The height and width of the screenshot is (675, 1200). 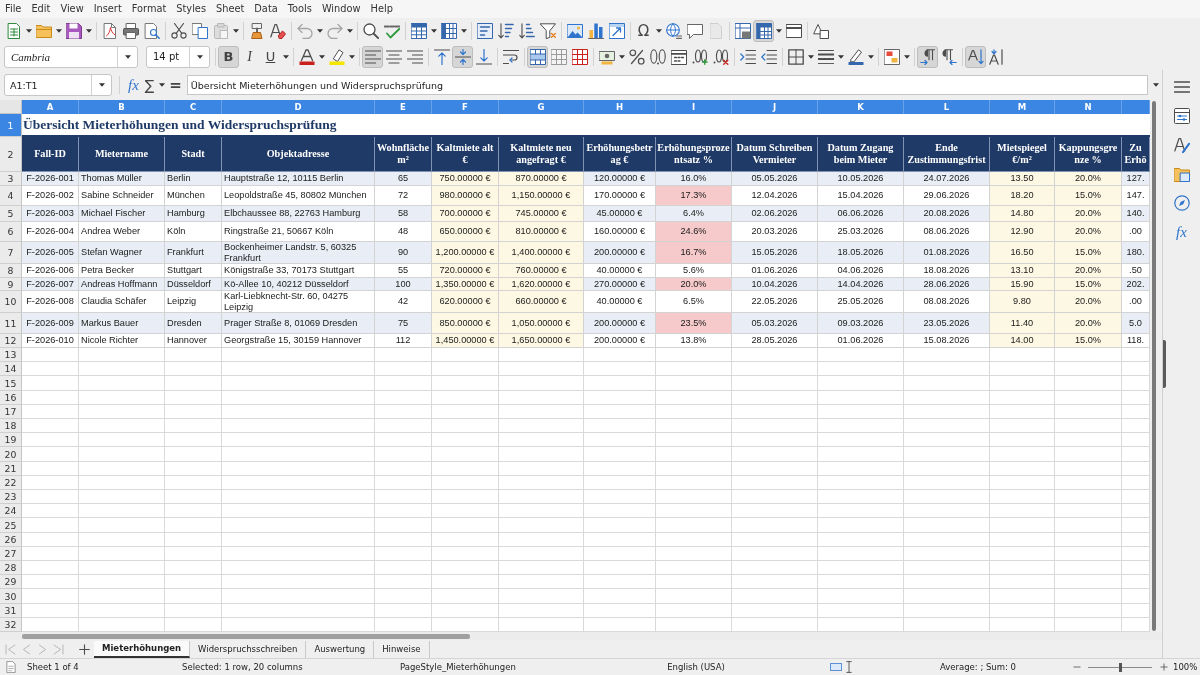 What do you see at coordinates (11, 440) in the screenshot?
I see `row-header: 19` at bounding box center [11, 440].